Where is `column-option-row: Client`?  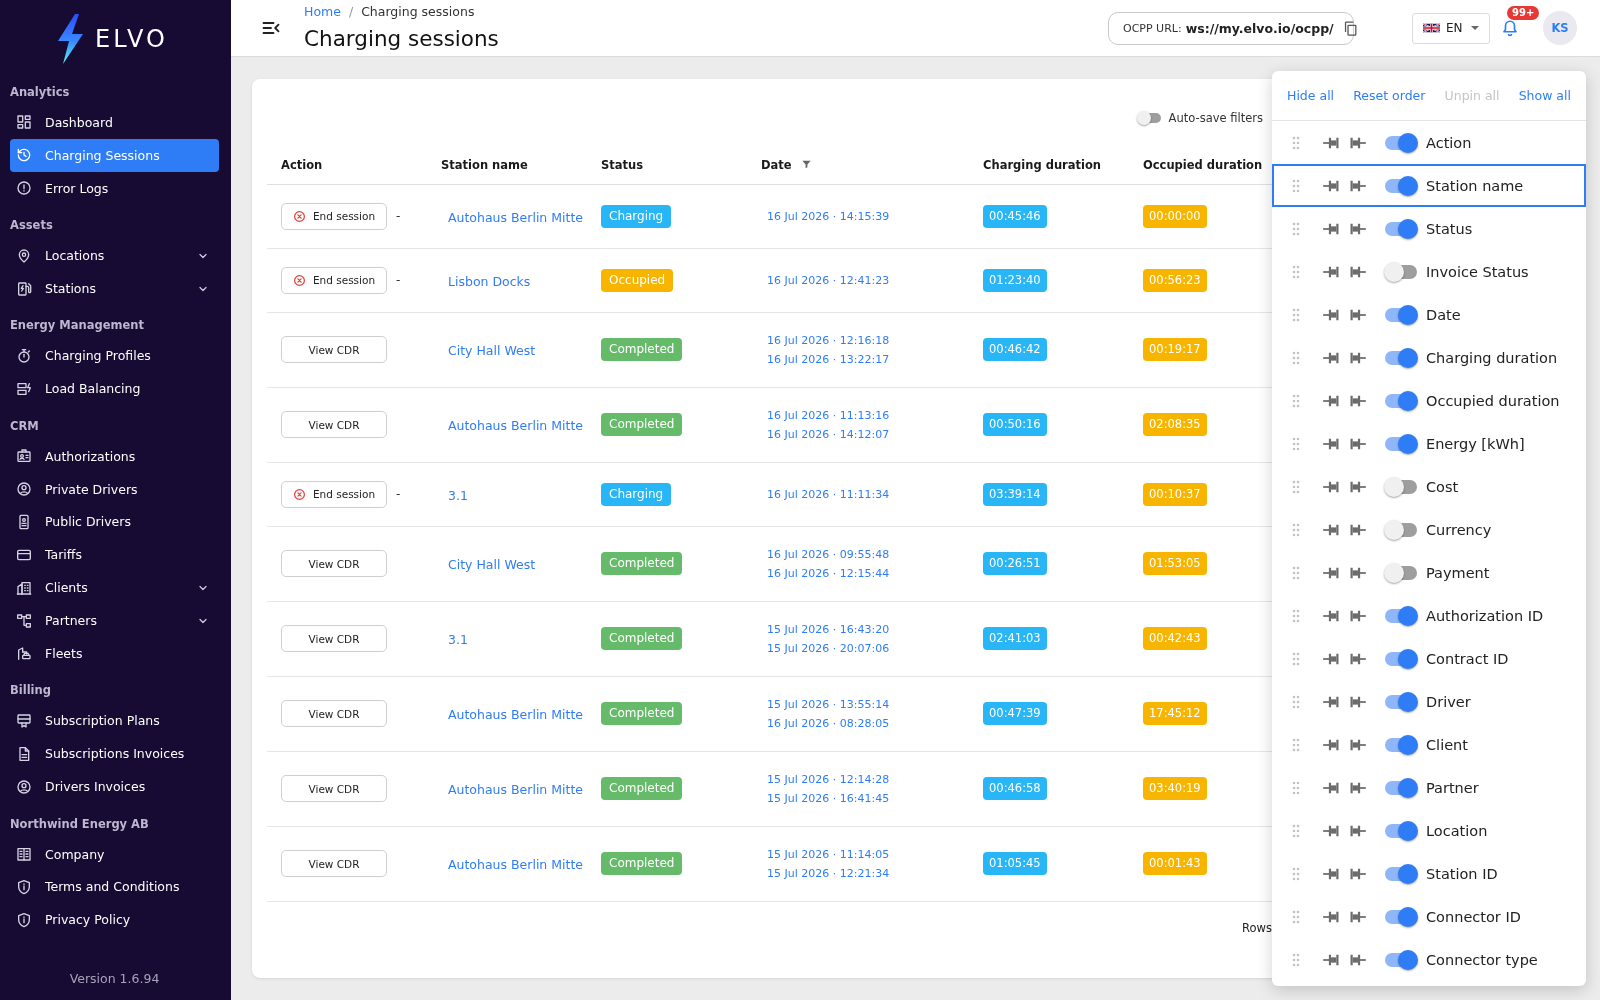 column-option-row: Client is located at coordinates (1429, 744).